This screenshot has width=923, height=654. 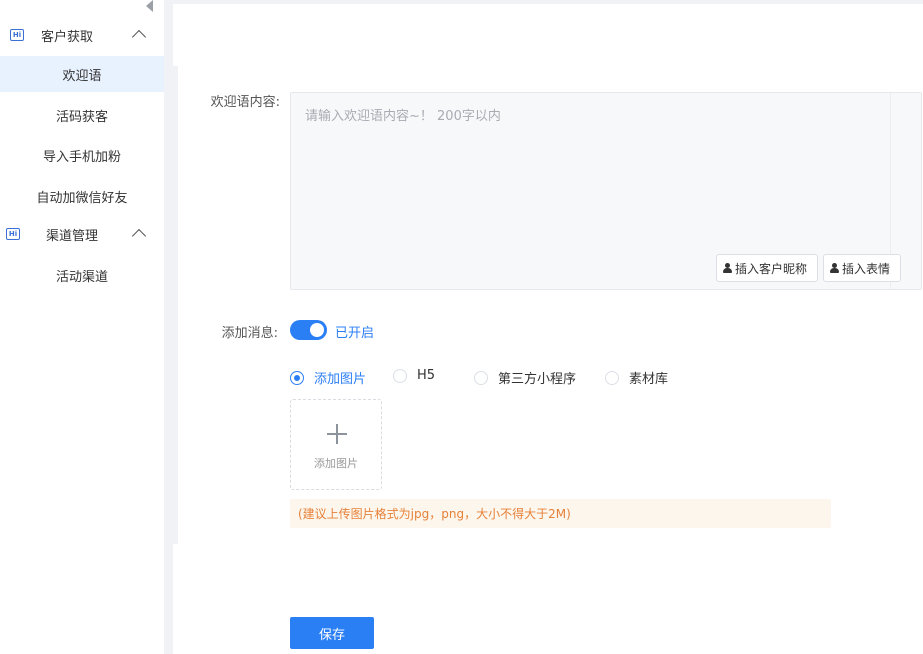 What do you see at coordinates (317, 330) in the screenshot?
I see `switch-knob` at bounding box center [317, 330].